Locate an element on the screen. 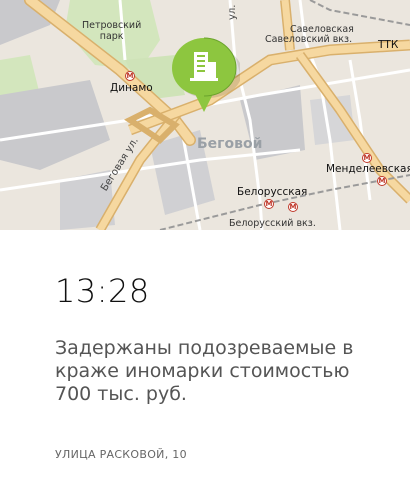 The height and width of the screenshot is (500, 410). map-label-begovoy: Беговой is located at coordinates (230, 144).